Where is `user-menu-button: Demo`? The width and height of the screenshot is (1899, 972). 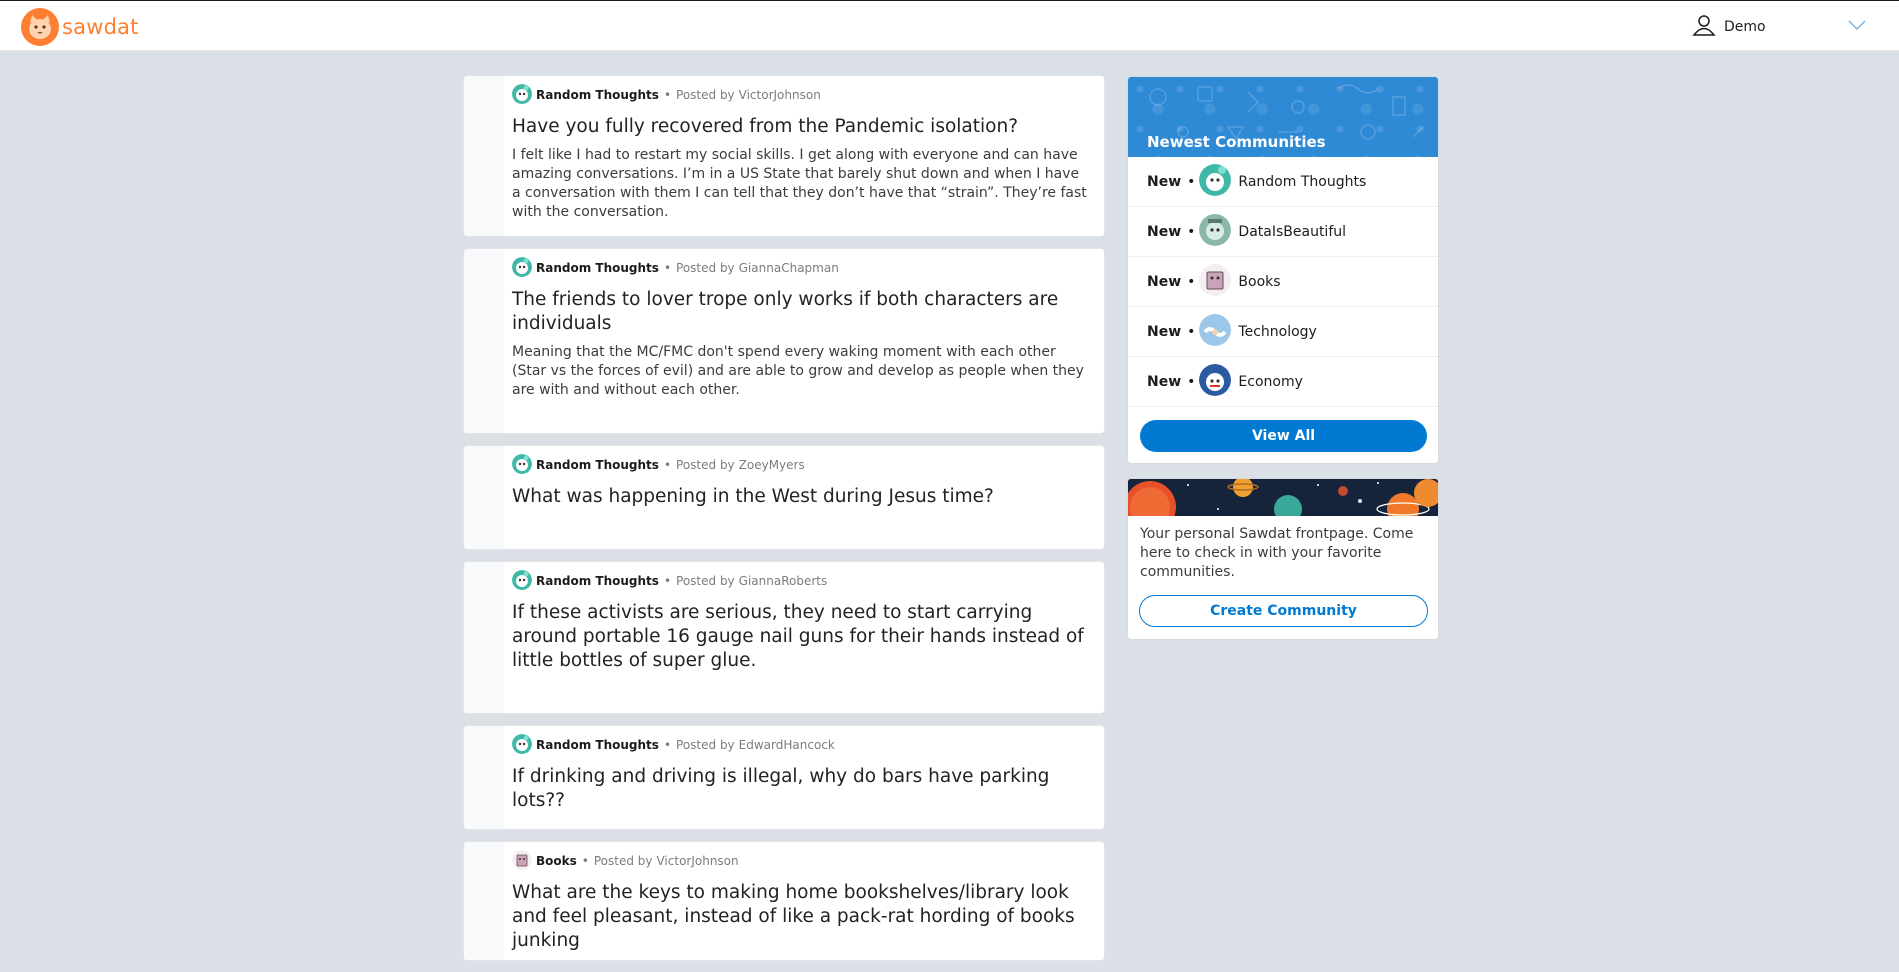
user-menu-button: Demo is located at coordinates (1729, 27).